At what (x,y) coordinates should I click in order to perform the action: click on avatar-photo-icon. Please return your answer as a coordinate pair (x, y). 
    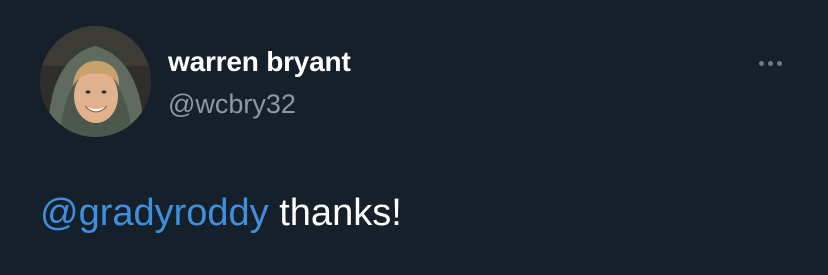
    Looking at the image, I should click on (95, 81).